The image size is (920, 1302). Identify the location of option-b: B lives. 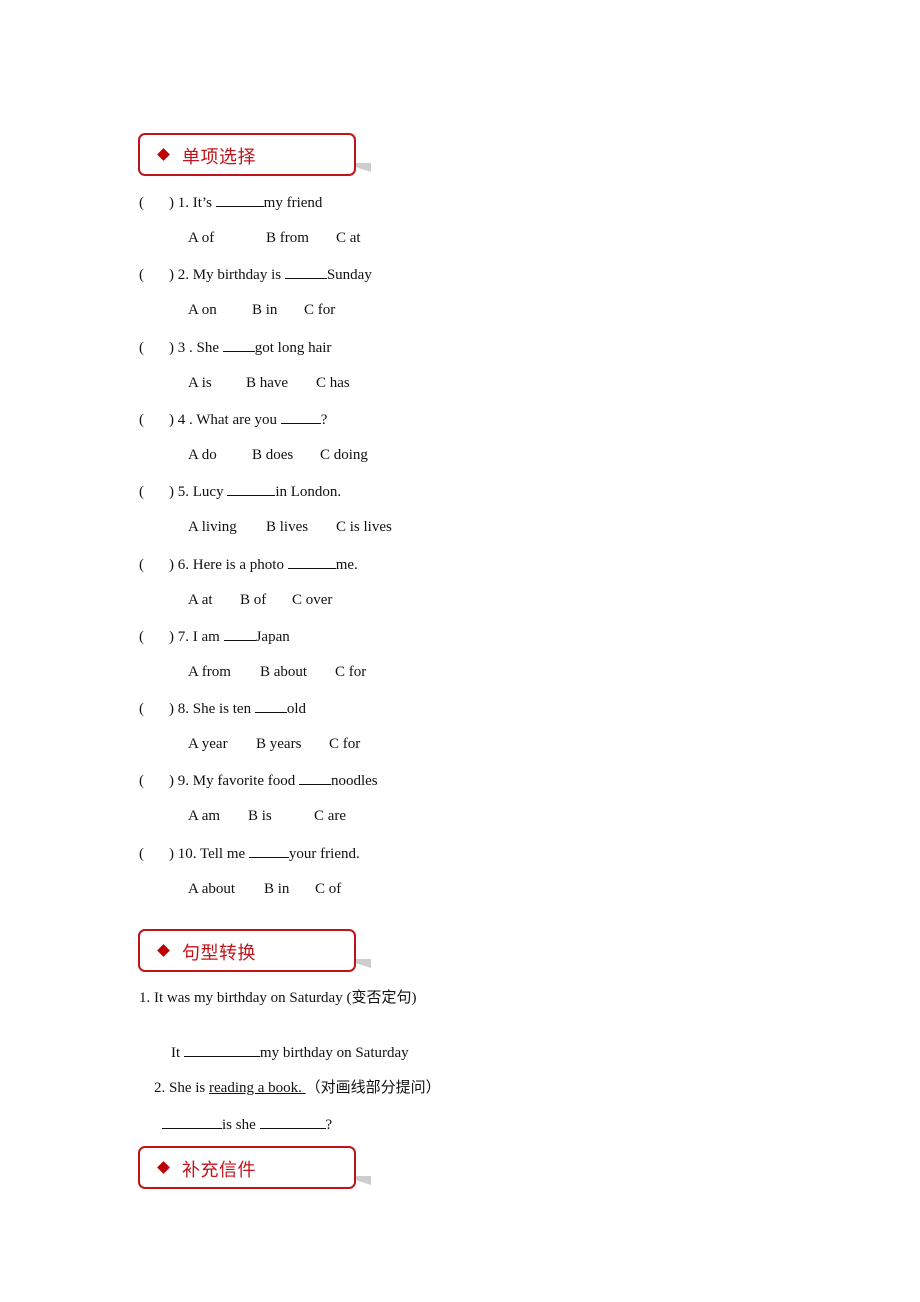
(287, 527).